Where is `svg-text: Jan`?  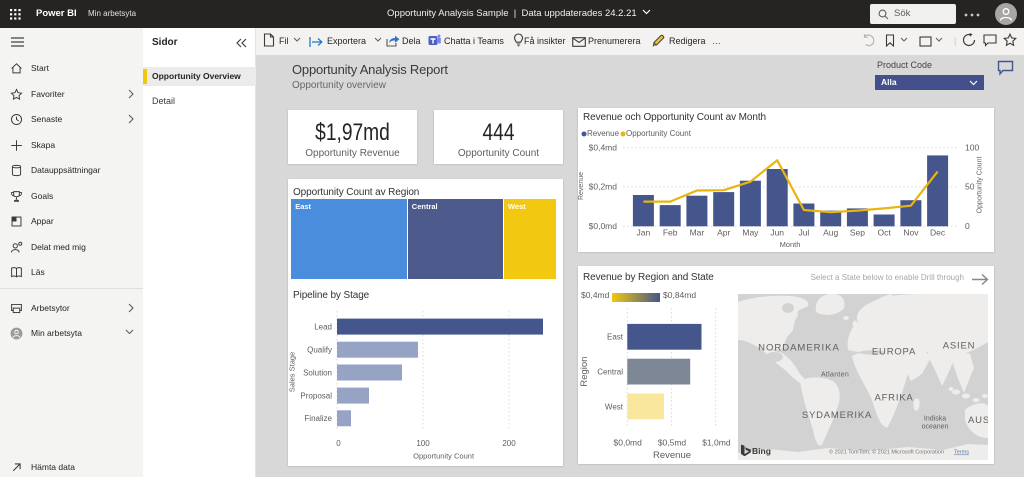
svg-text: Jan is located at coordinates (644, 233).